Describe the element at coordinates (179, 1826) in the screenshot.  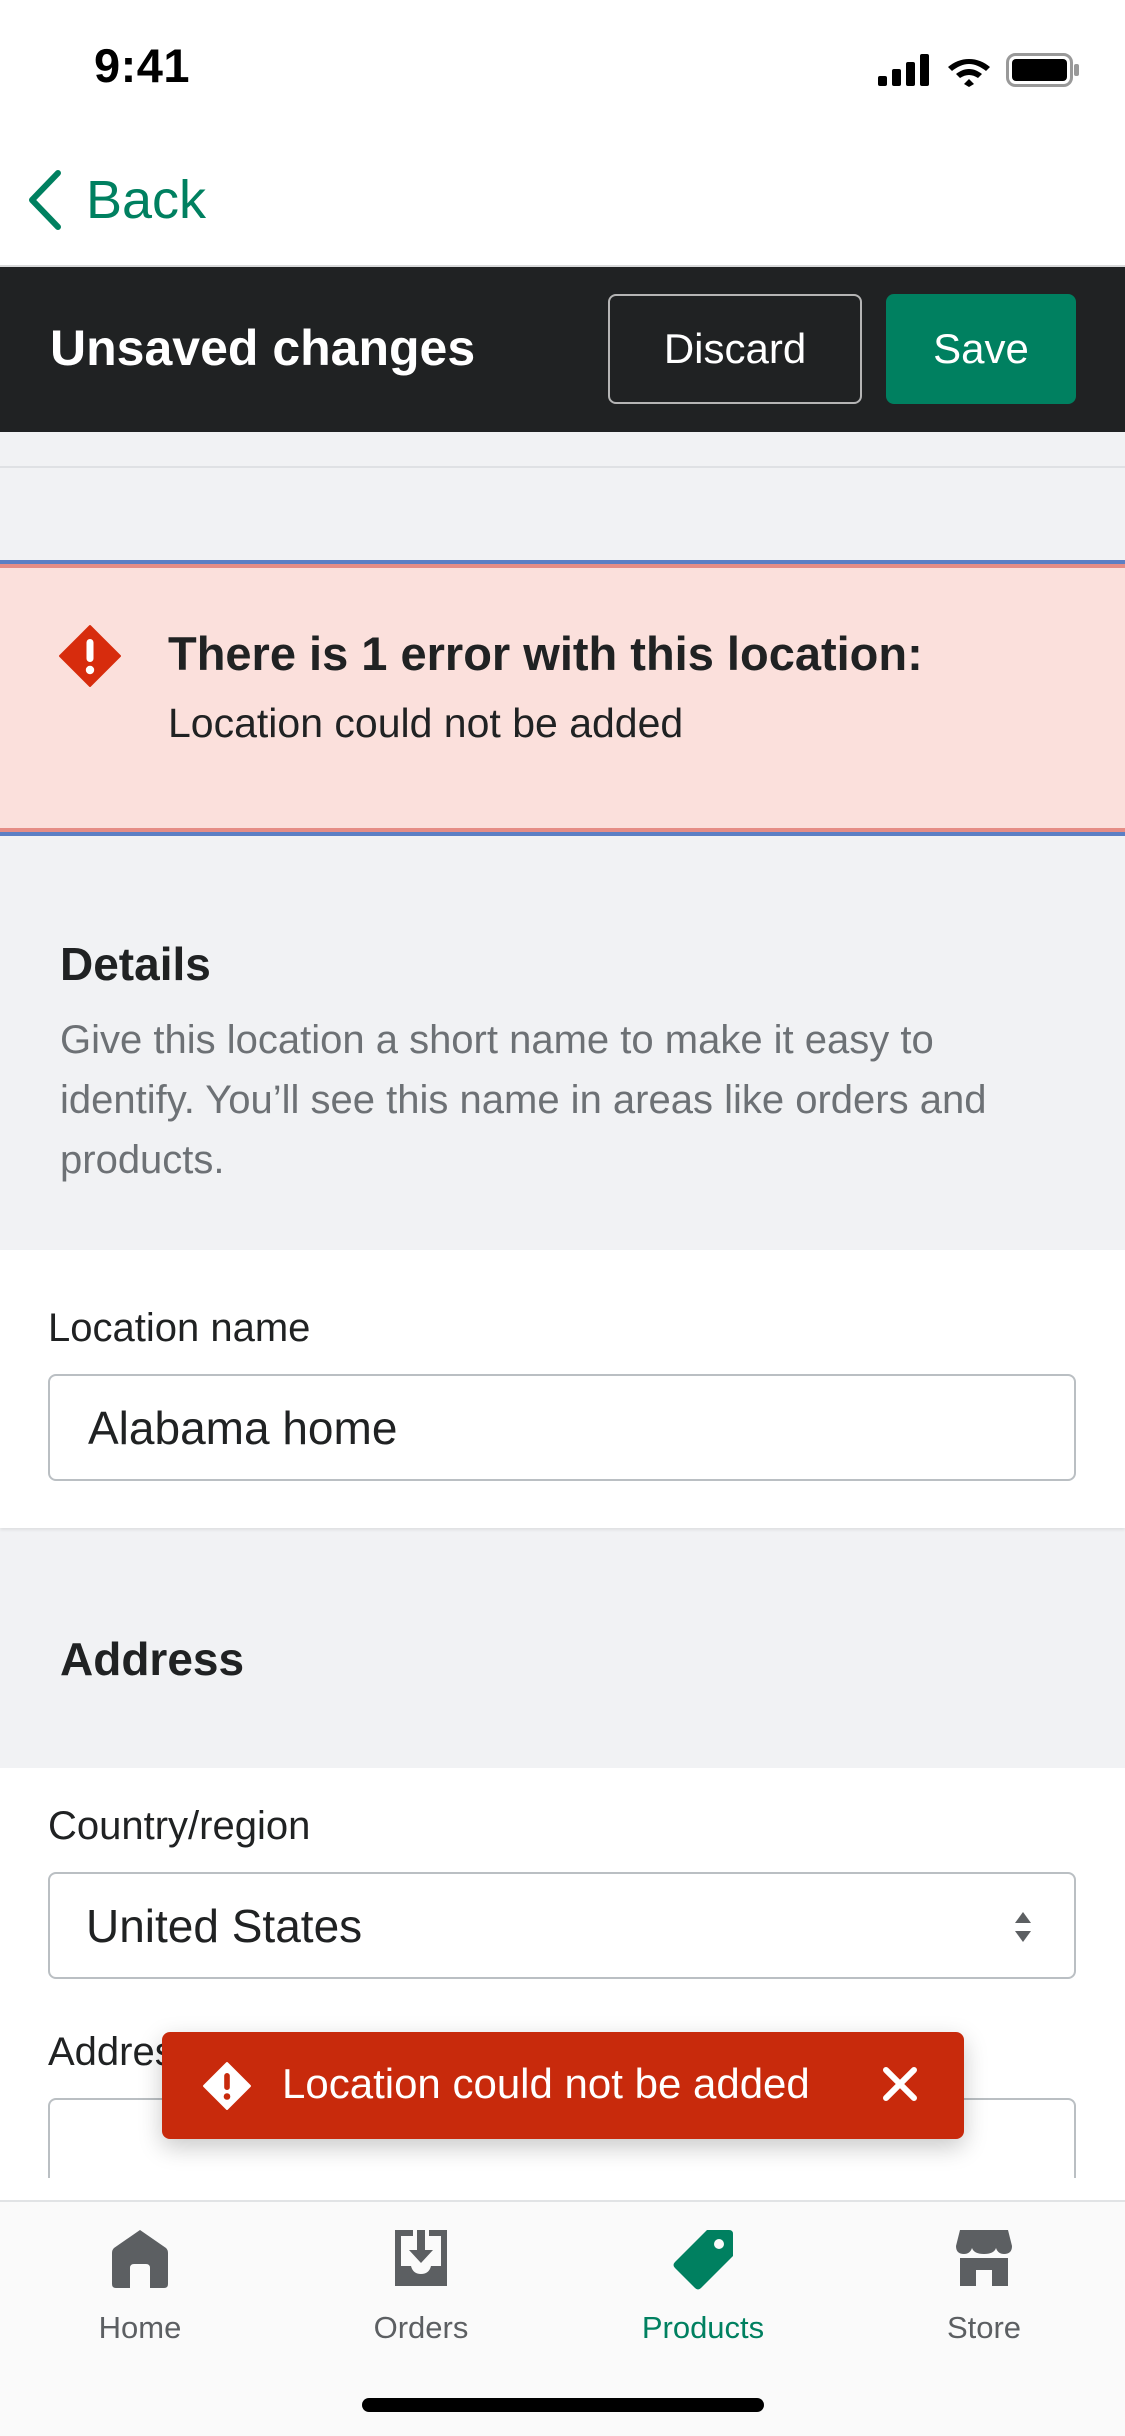
I see `country-label: Country/region` at that location.